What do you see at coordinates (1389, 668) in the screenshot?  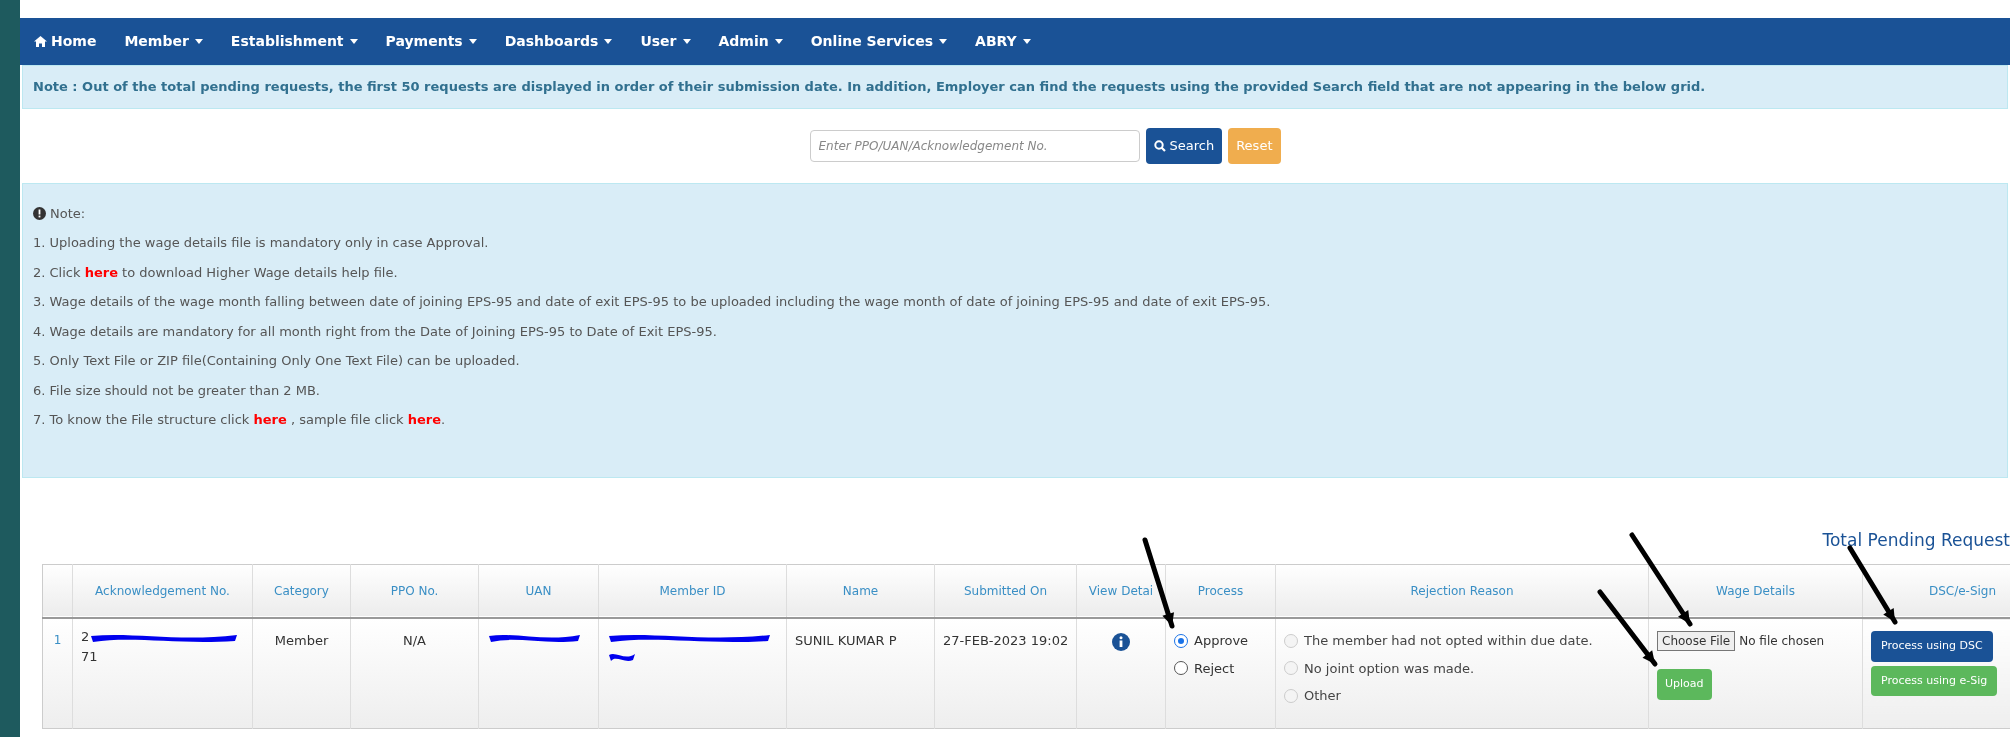 I see `radio-label: No joint option was made.` at bounding box center [1389, 668].